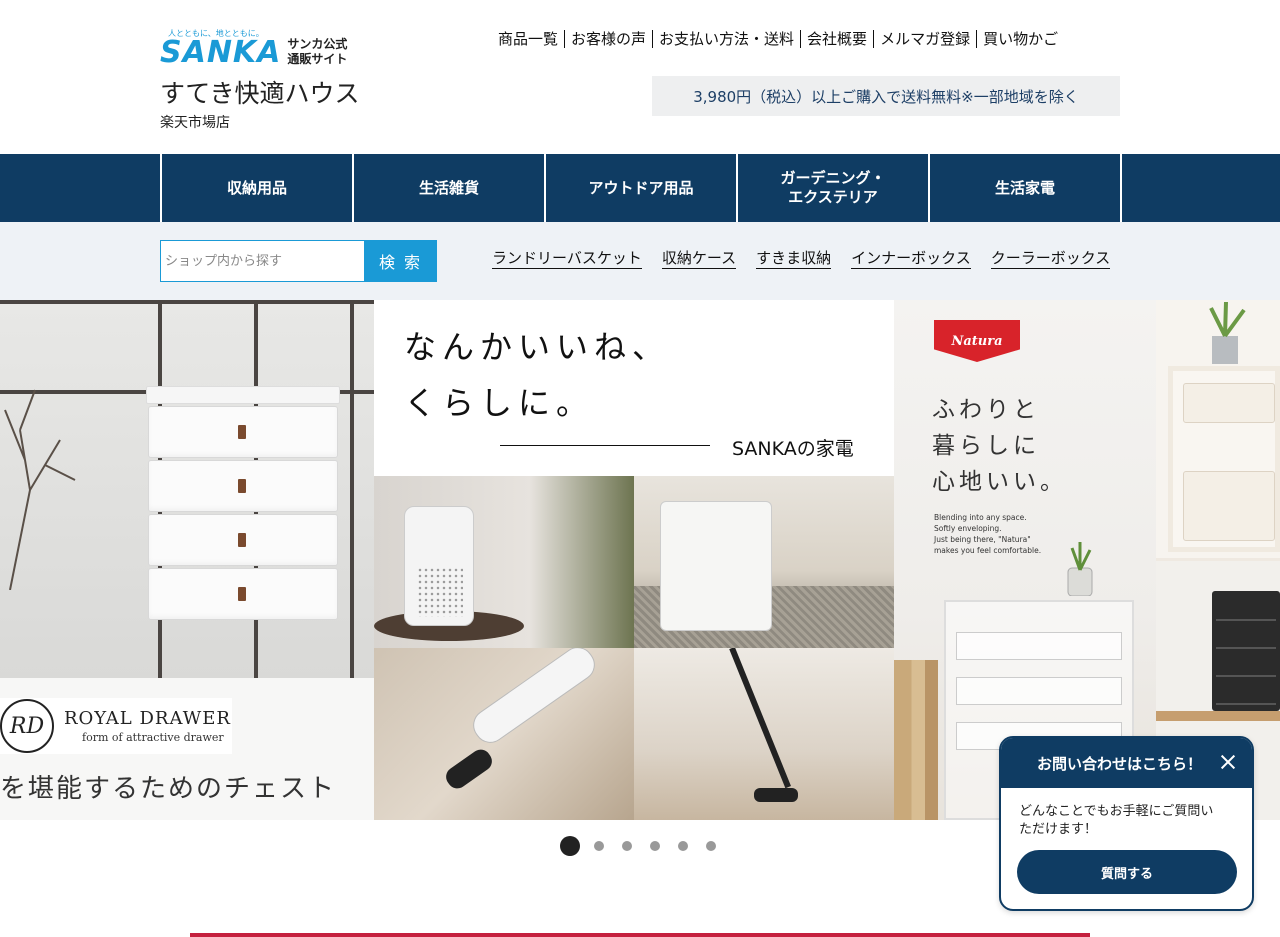 This screenshot has height=937, width=1280. What do you see at coordinates (794, 258) in the screenshot?
I see `quick-link-gap-storage: すきま収納` at bounding box center [794, 258].